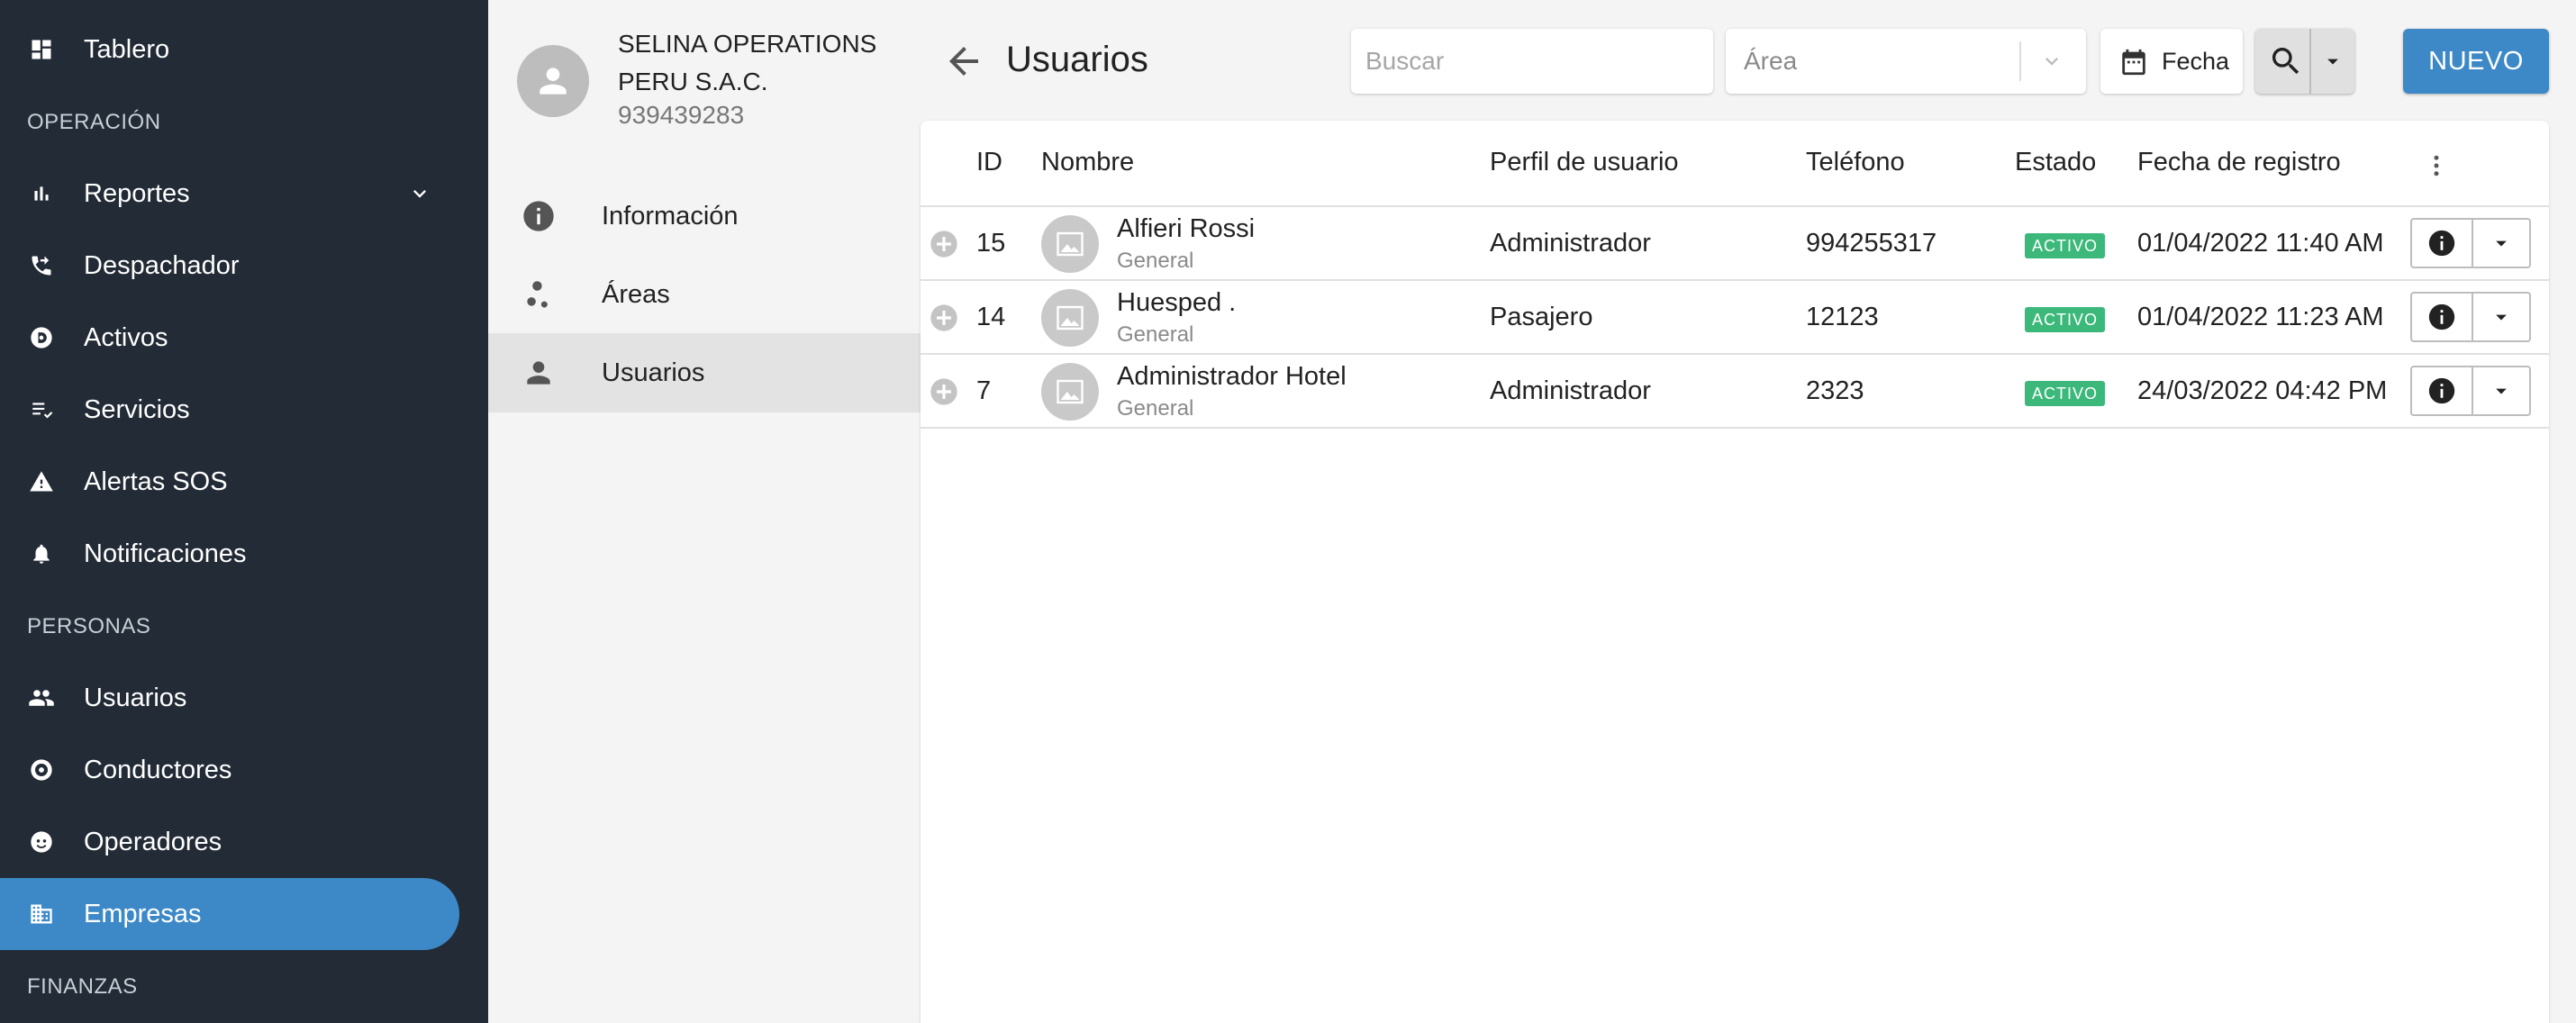 This screenshot has height=1023, width=2576. I want to click on section-operacion: OPERACIÓN, so click(94, 122).